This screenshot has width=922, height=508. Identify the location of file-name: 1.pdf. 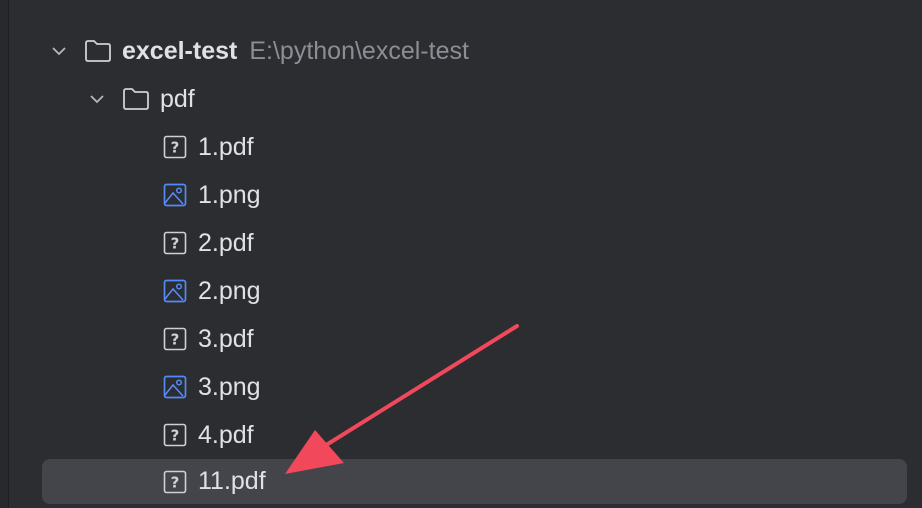
(226, 146).